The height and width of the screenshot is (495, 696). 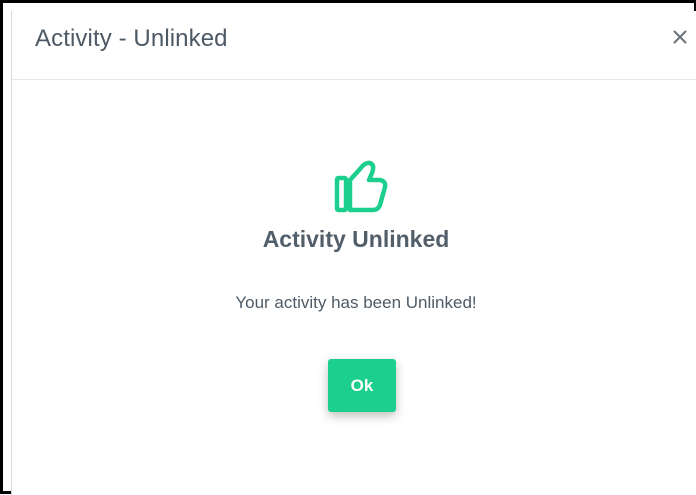 What do you see at coordinates (361, 186) in the screenshot?
I see `thumbs-up-icon` at bounding box center [361, 186].